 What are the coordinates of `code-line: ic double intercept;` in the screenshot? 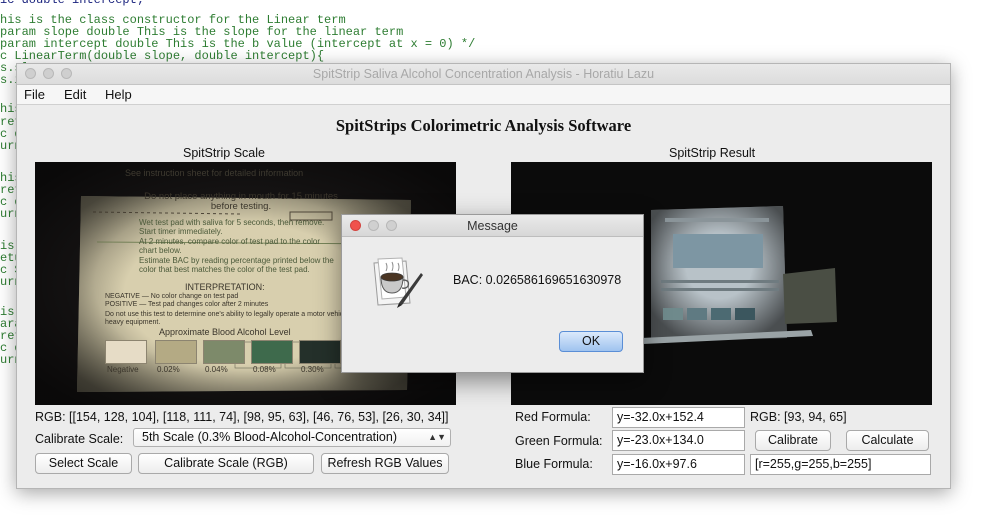 It's located at (72, 3).